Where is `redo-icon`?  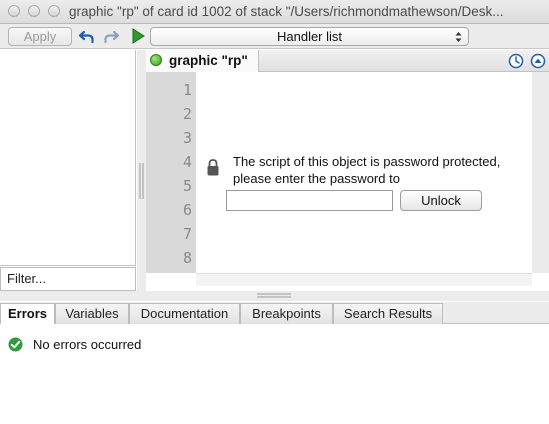
redo-icon is located at coordinates (111, 36).